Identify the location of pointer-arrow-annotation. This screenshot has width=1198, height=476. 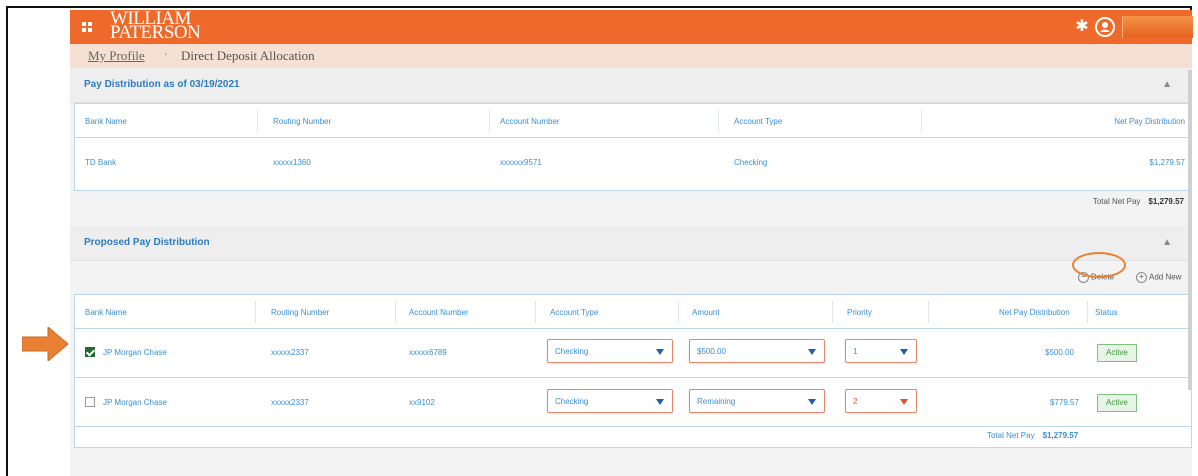
(45, 344).